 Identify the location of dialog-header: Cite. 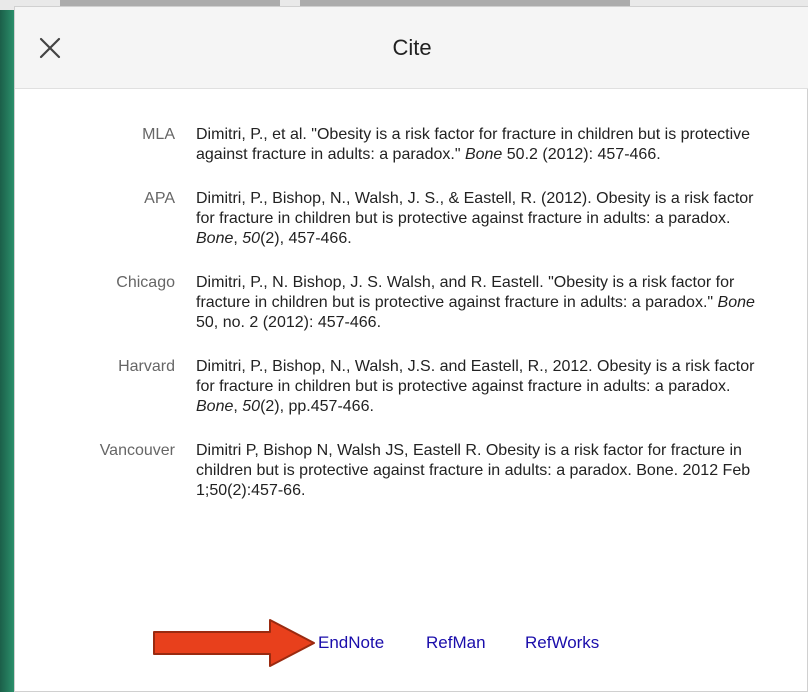
(411, 48).